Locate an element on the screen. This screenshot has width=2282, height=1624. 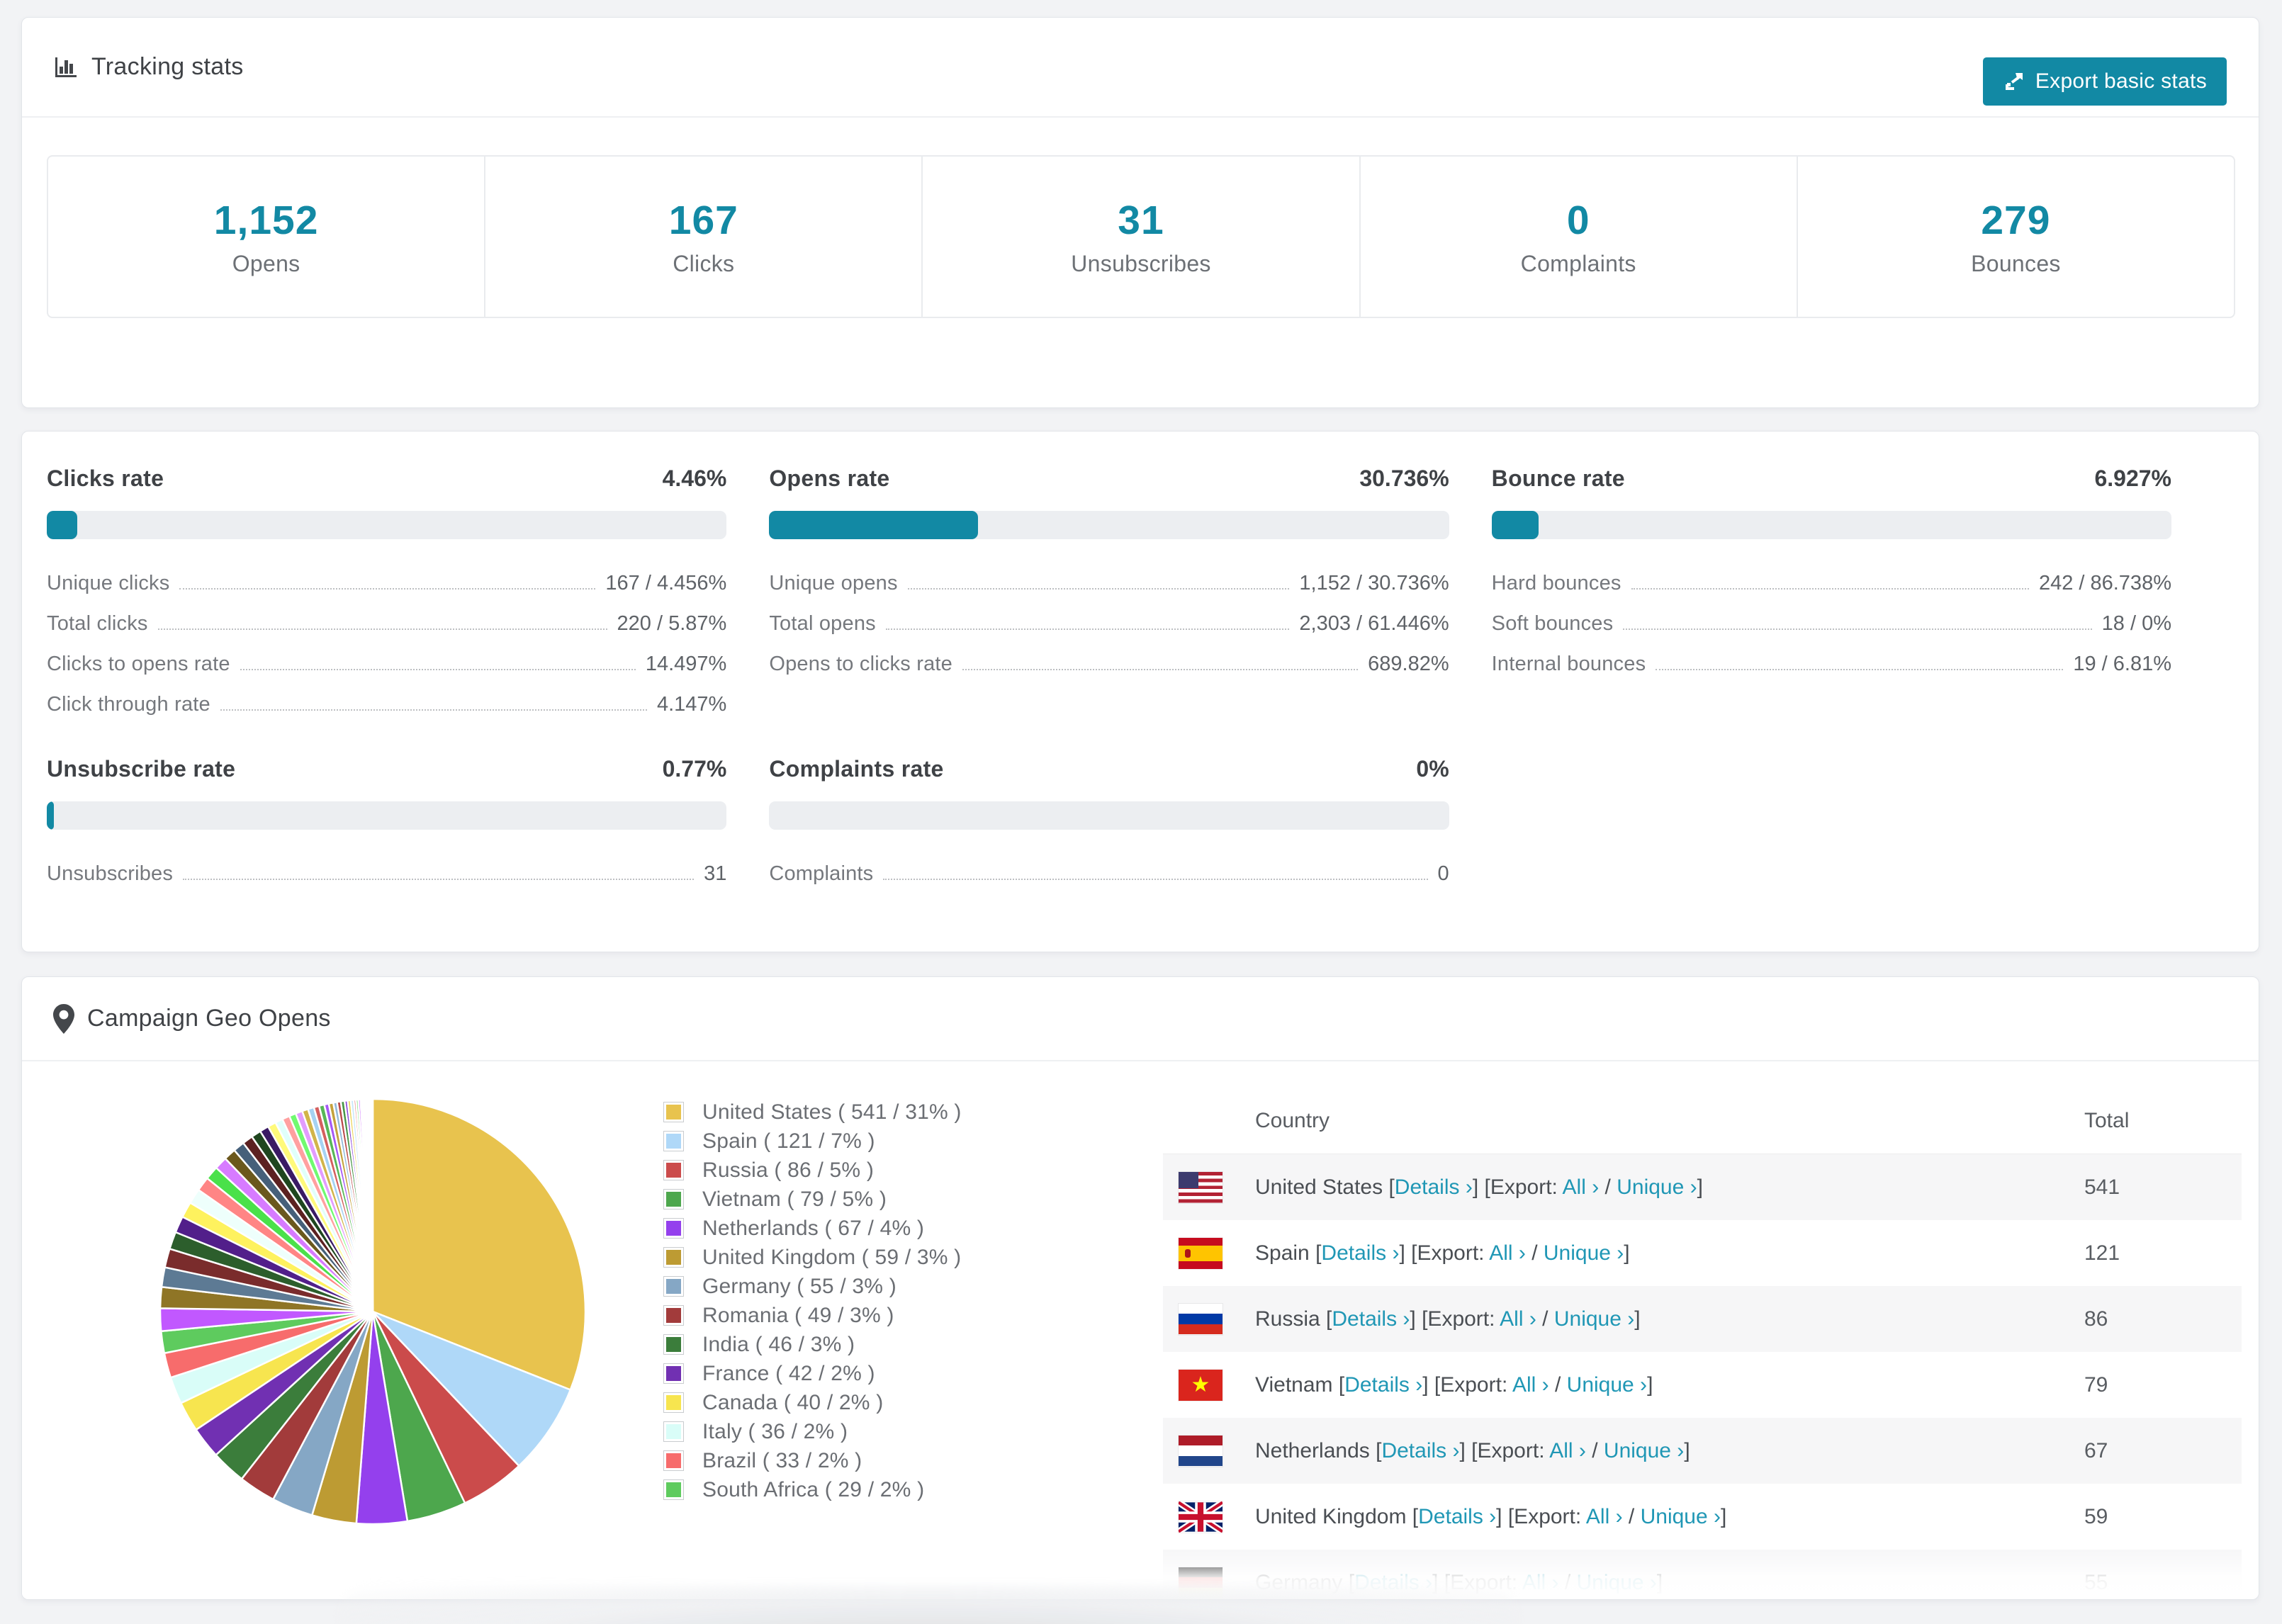
stat-label: Opens is located at coordinates (266, 263).